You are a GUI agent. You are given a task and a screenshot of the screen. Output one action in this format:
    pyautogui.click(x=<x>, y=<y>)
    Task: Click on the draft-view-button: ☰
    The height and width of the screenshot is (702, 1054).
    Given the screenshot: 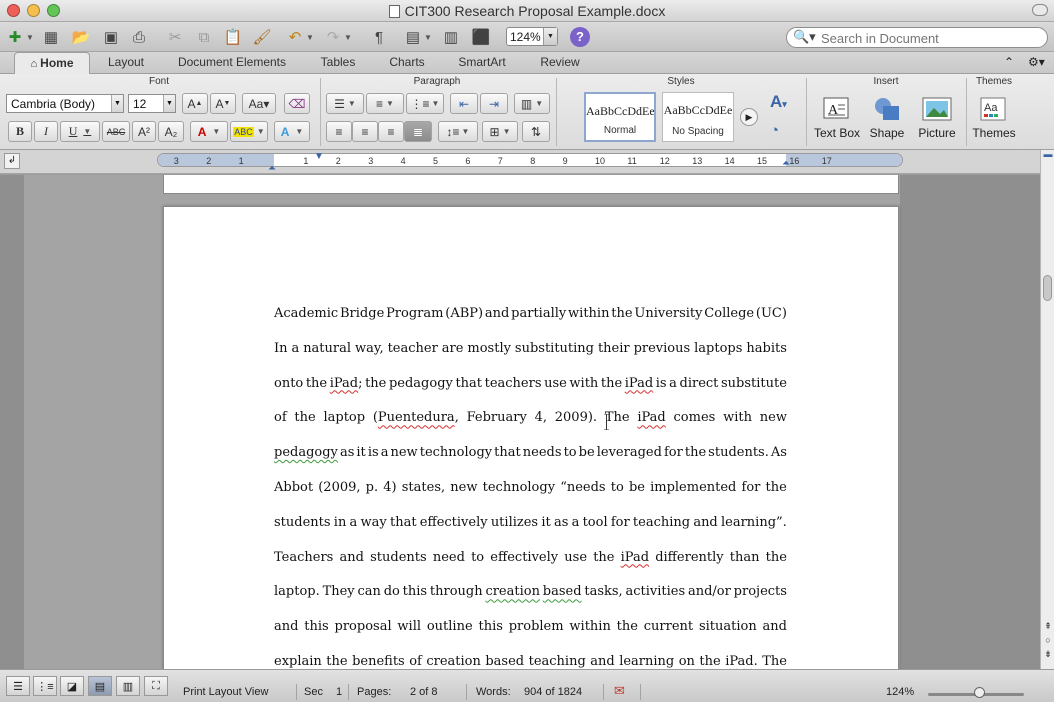 What is the action you would take?
    pyautogui.click(x=18, y=686)
    